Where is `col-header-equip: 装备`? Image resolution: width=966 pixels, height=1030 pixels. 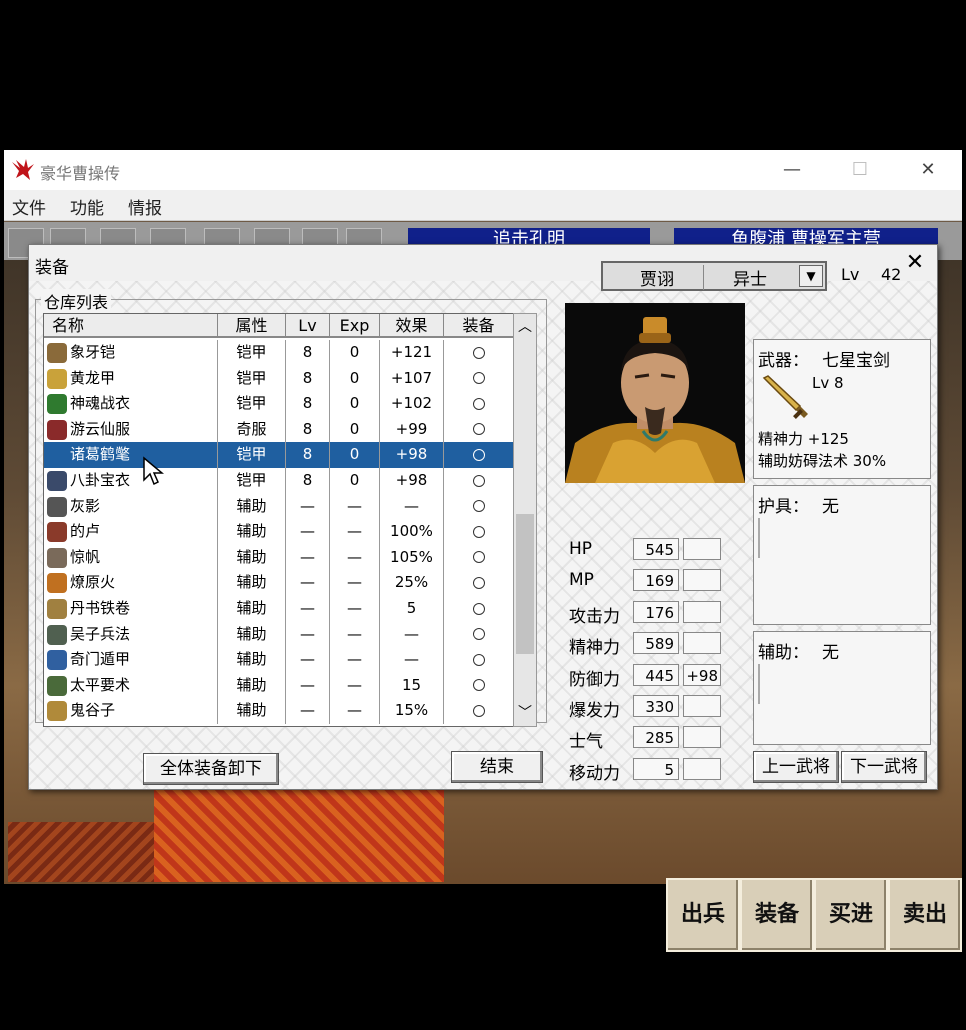
col-header-equip: 装备 is located at coordinates (479, 326).